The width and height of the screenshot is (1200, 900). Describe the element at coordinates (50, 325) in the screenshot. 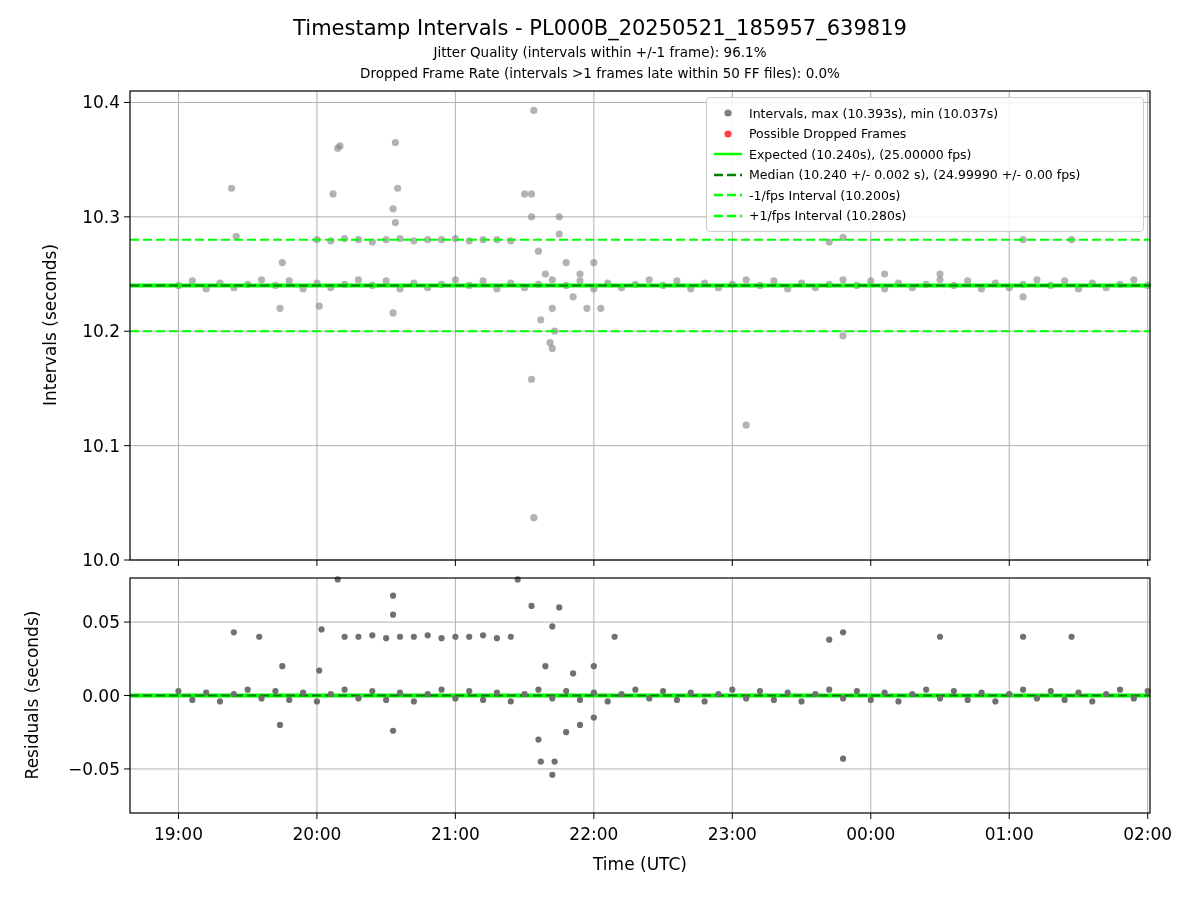

I see `axis-label: Intervals (seconds)` at that location.